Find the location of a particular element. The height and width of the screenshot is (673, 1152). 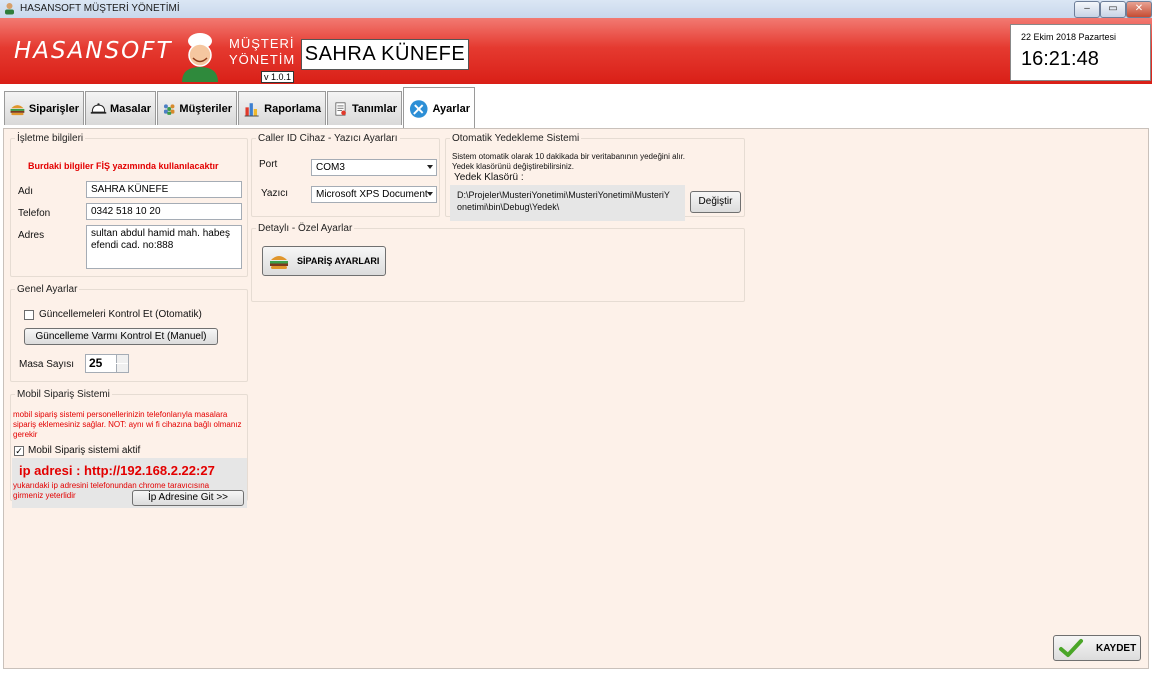

mobile-order-legend: Mobil Sipariş Sistemi is located at coordinates (63, 394).